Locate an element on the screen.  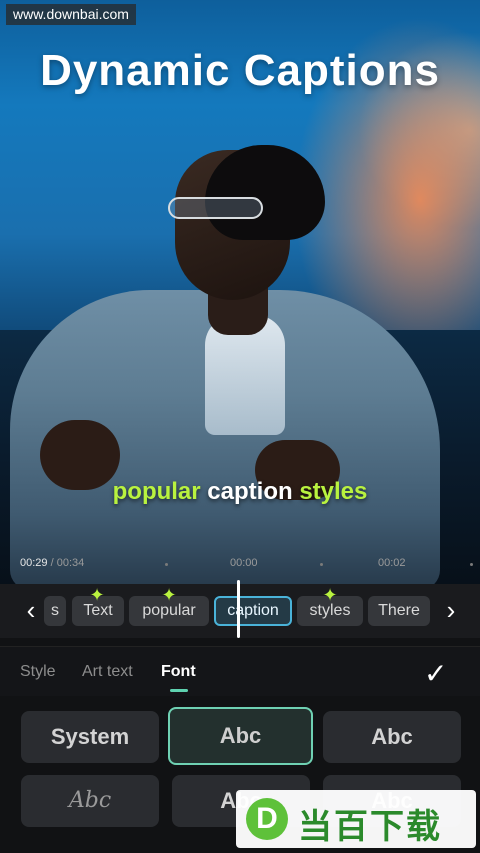
caption-chip-active: caption is located at coordinates (253, 611).